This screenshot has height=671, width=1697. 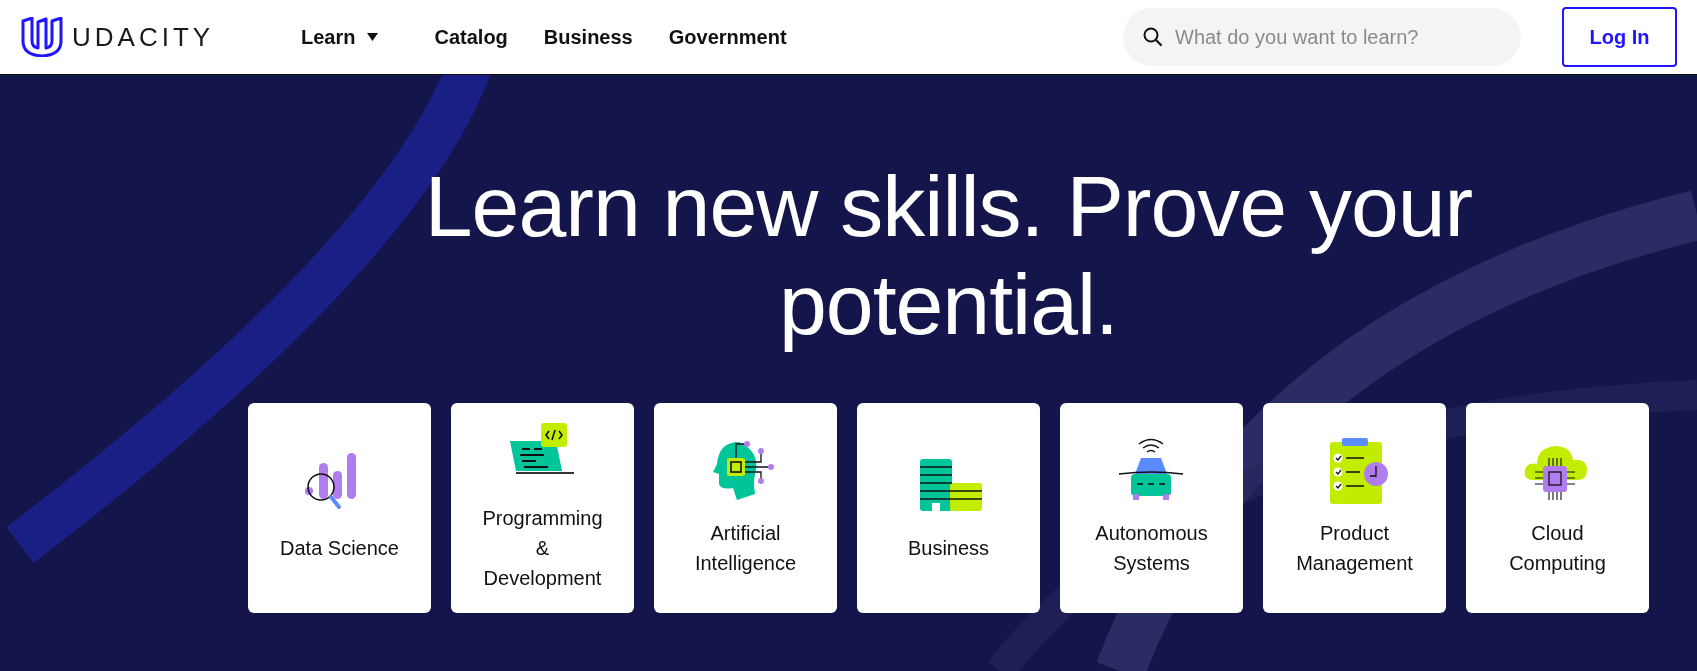 I want to click on category-card: Autonomous Systems, so click(x=1151, y=508).